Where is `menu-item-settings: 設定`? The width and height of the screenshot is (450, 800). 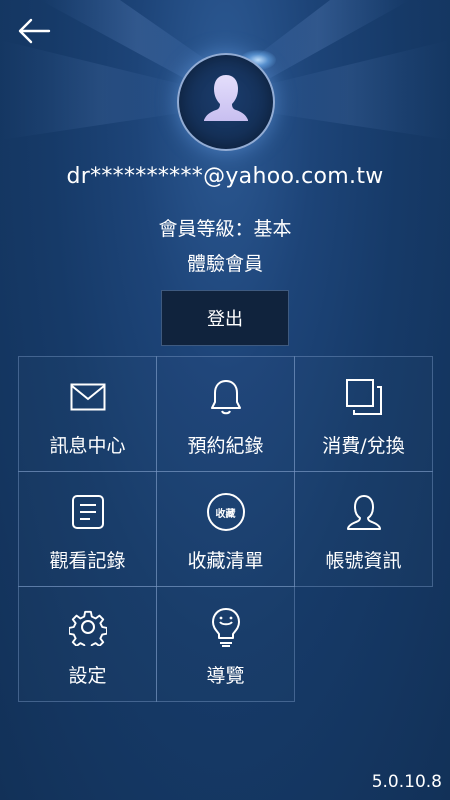 menu-item-settings: 設定 is located at coordinates (87, 644).